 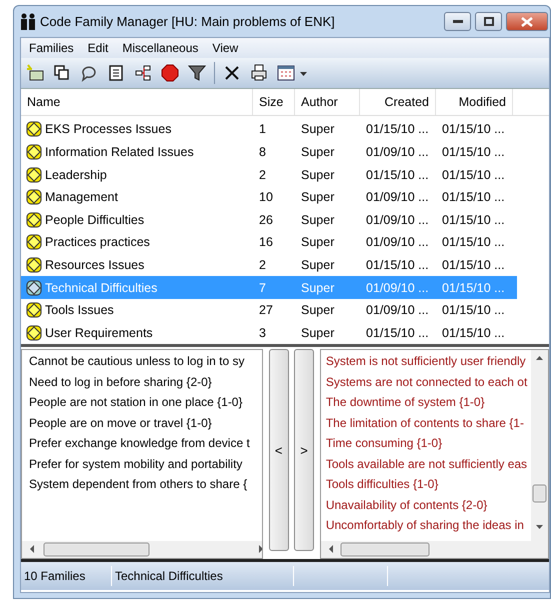 I want to click on stop-sign-icon, so click(x=170, y=73).